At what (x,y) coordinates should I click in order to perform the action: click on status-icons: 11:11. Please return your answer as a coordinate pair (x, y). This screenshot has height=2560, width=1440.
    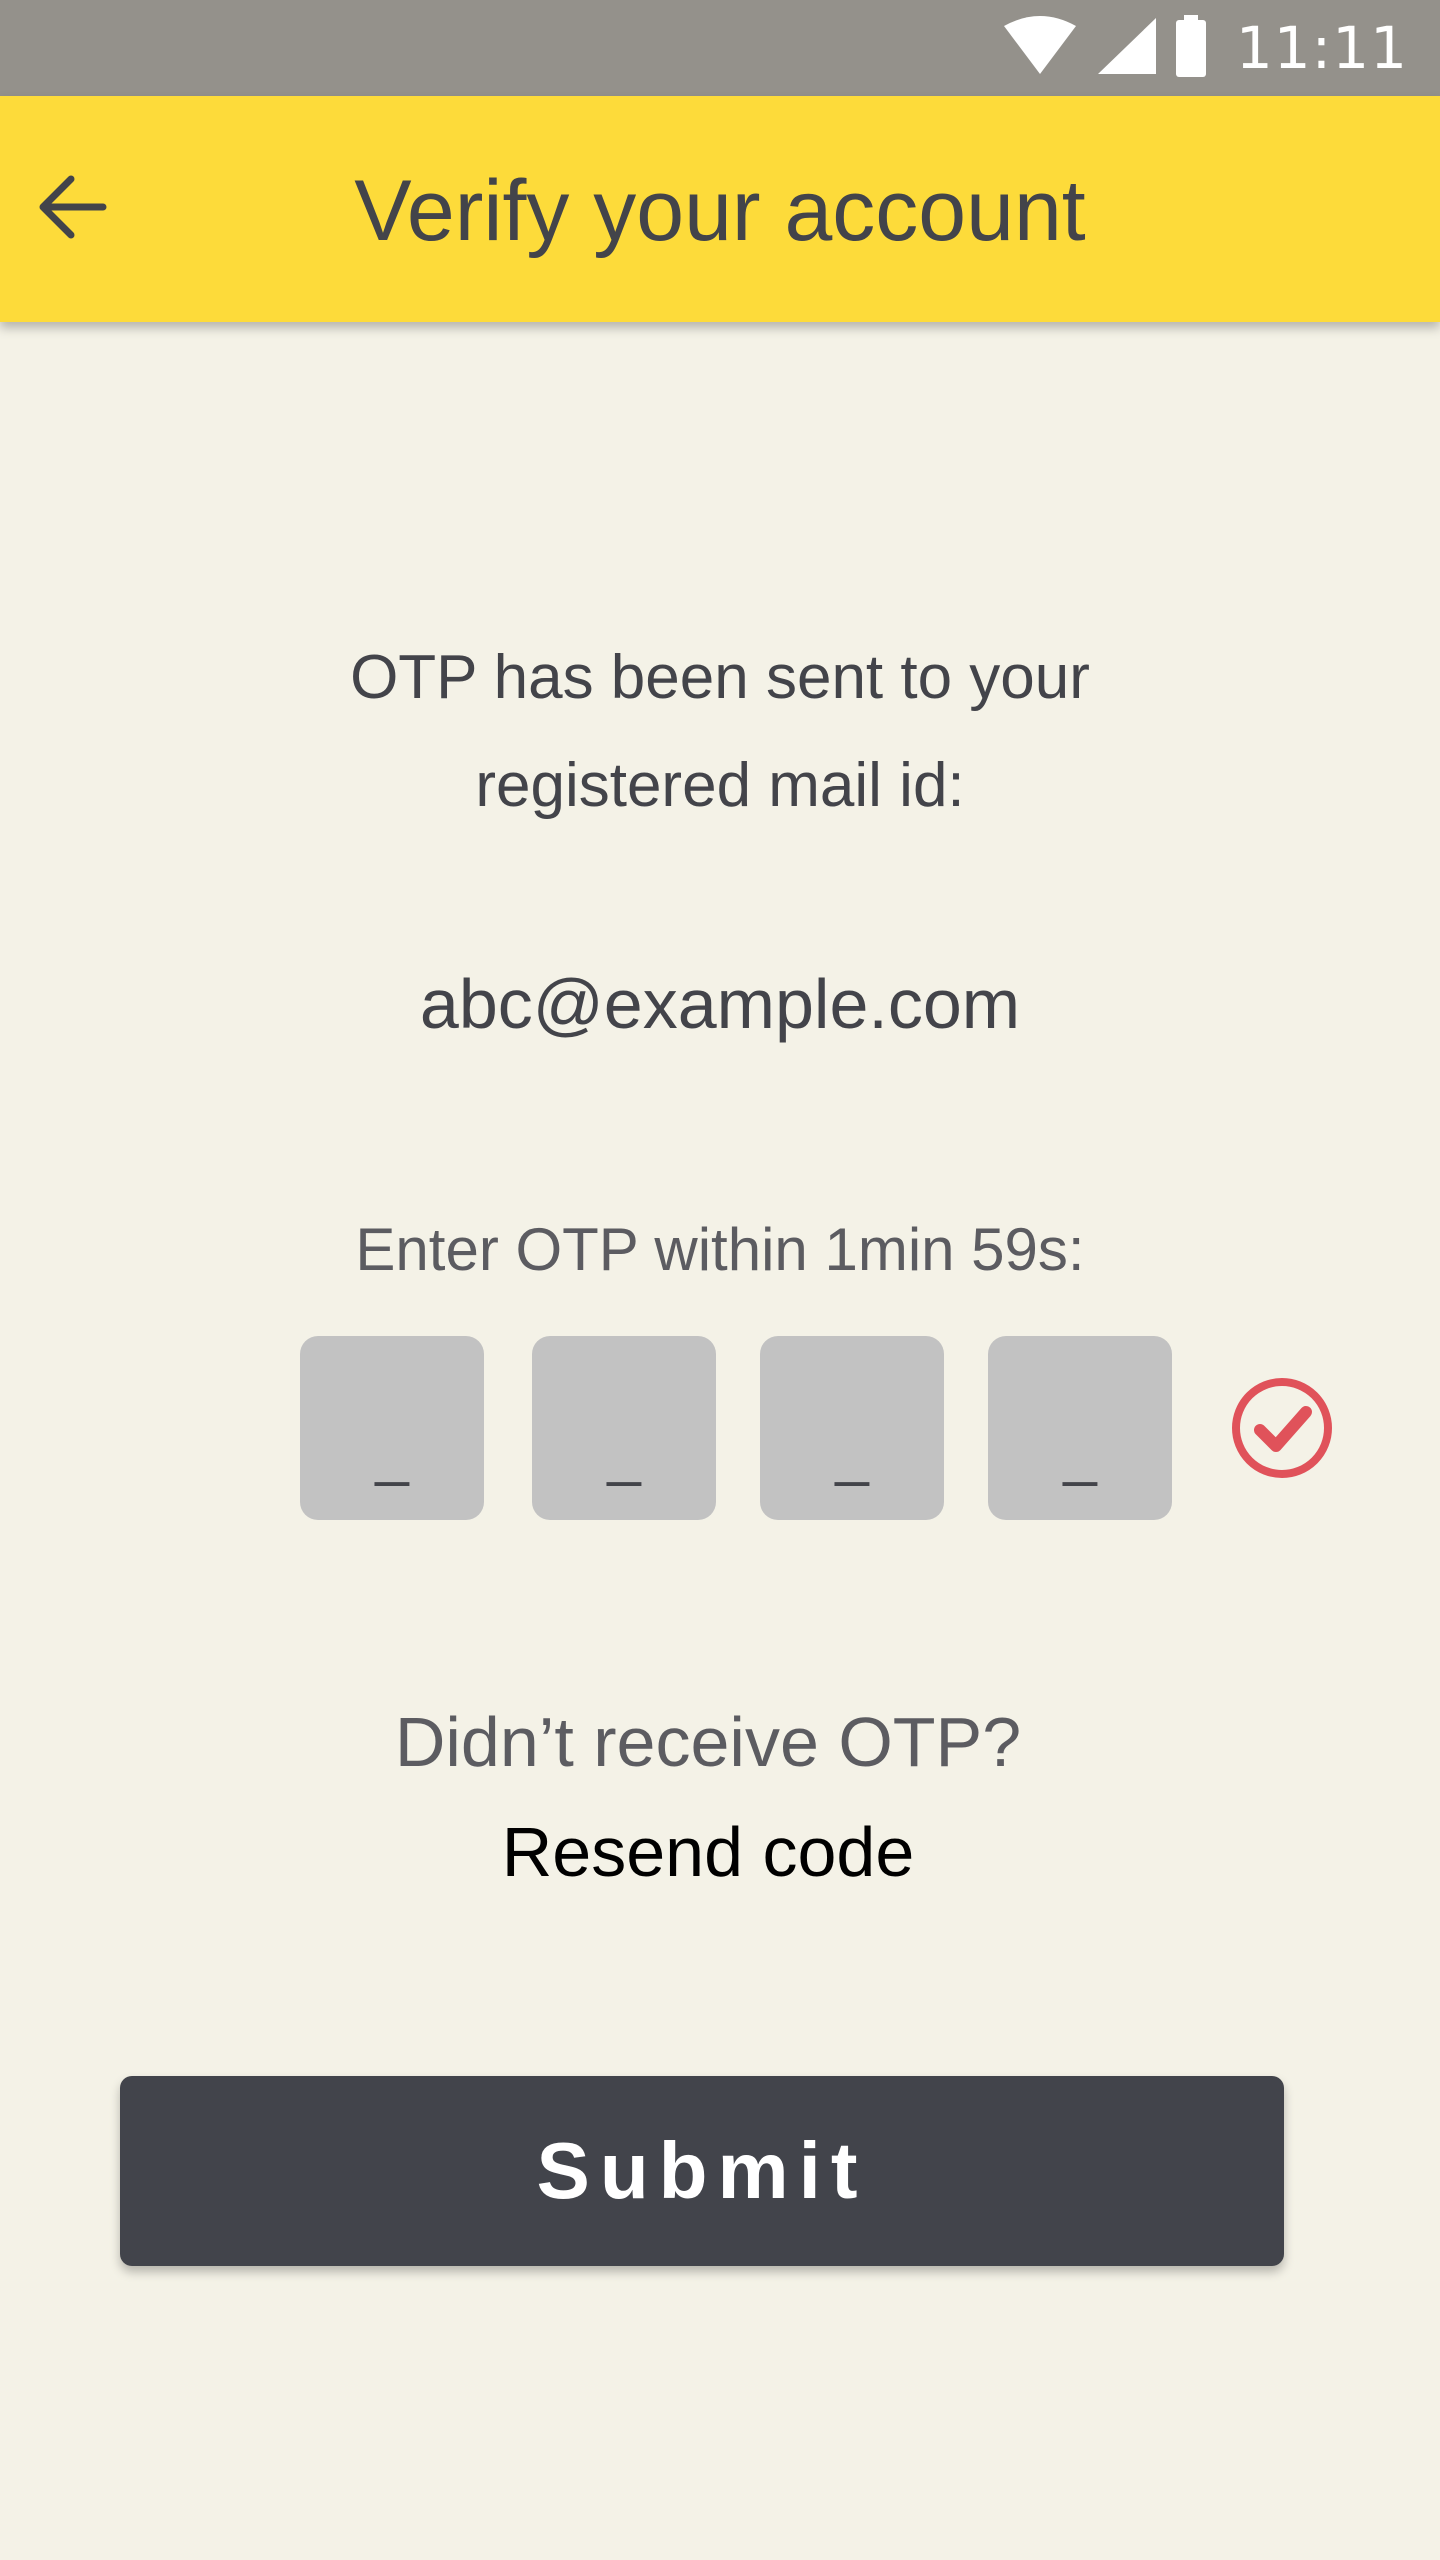
    Looking at the image, I should click on (1205, 48).